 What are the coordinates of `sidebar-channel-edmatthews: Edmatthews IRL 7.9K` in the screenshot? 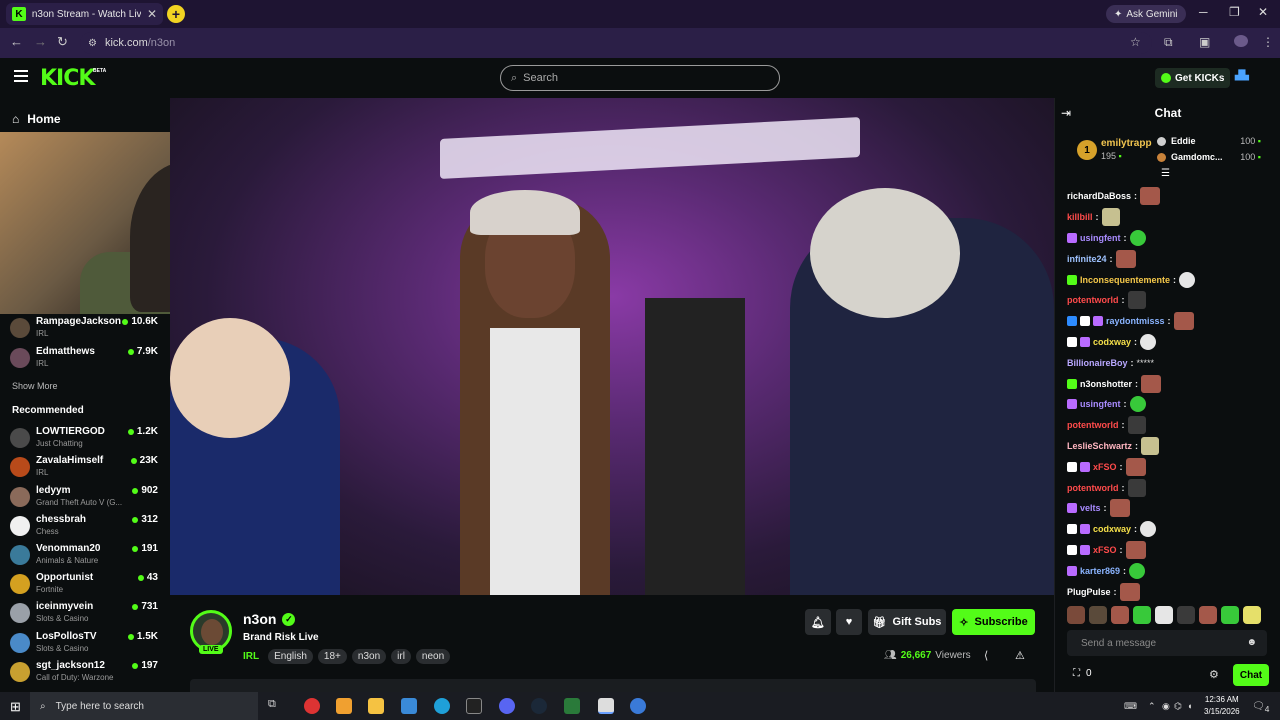 It's located at (86, 360).